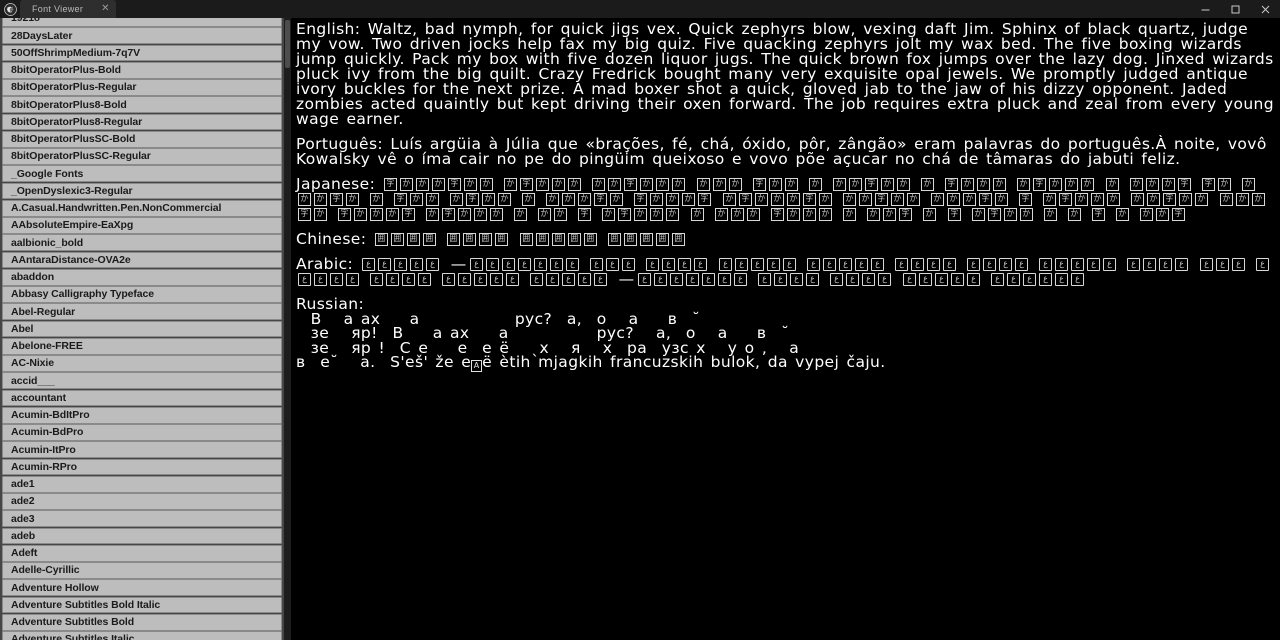 The image size is (1280, 640). I want to click on tab-font-viewer: Font Viewer ✕, so click(68, 9).